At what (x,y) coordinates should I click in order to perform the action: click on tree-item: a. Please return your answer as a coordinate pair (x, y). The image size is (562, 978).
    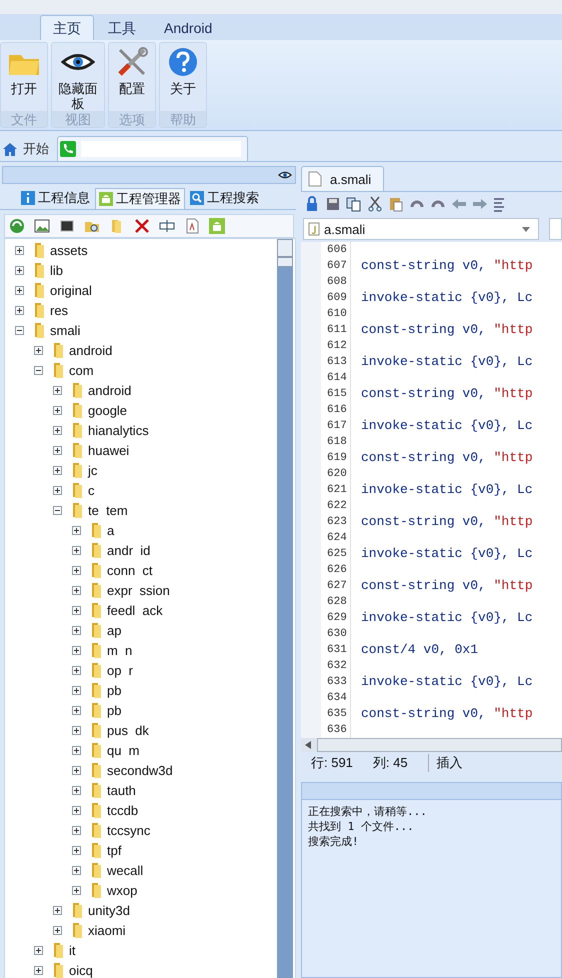
    Looking at the image, I should click on (110, 530).